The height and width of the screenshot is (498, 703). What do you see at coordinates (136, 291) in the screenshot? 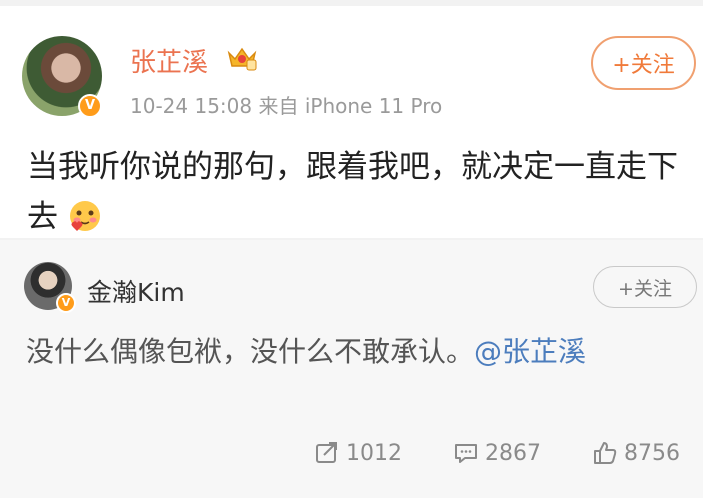
I see `retweet-author-name: 金瀚Kim` at bounding box center [136, 291].